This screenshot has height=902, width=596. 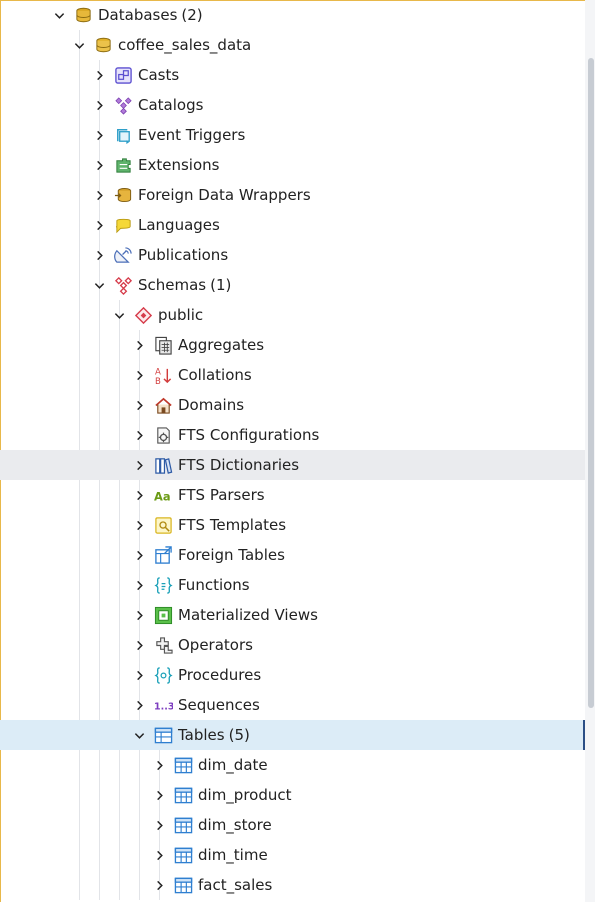 What do you see at coordinates (292, 315) in the screenshot?
I see `tree-node-public: public` at bounding box center [292, 315].